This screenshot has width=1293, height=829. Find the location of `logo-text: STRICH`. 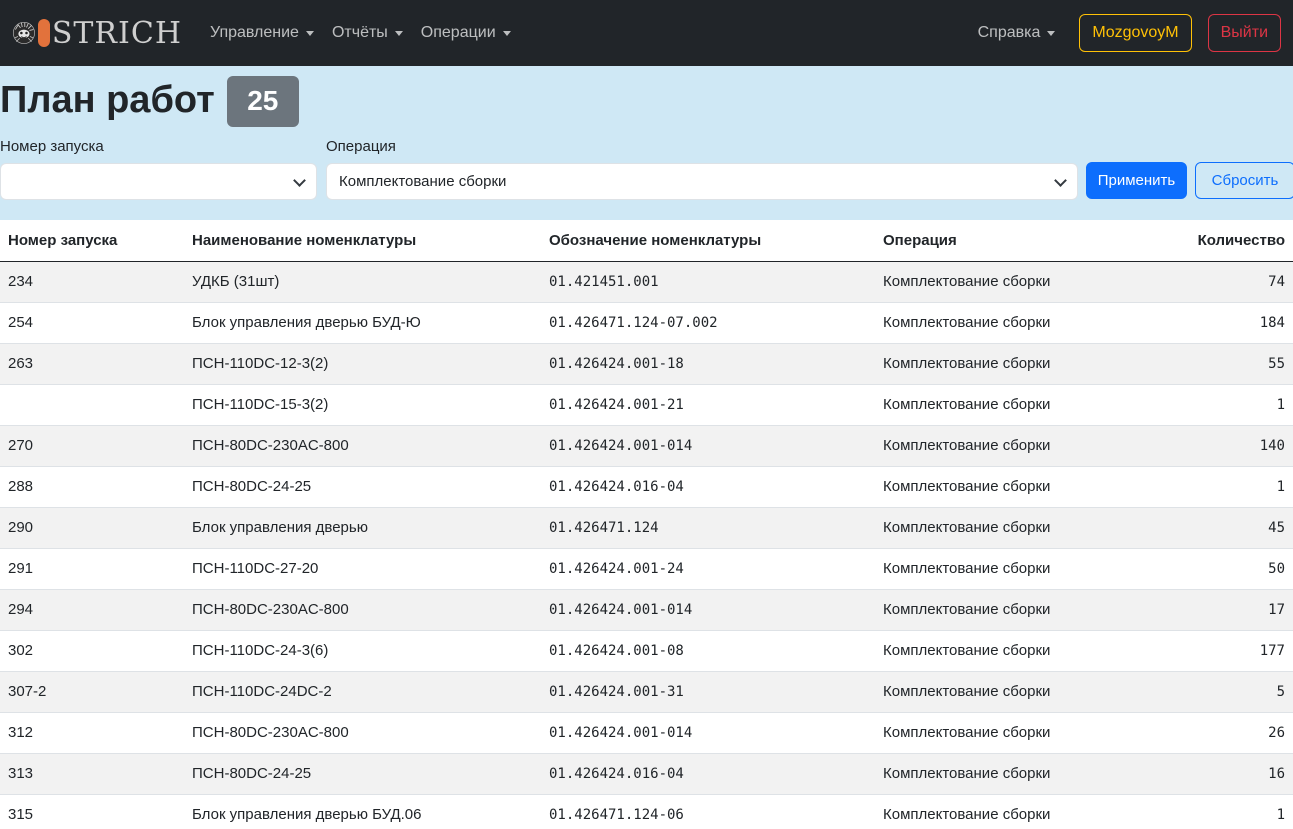

logo-text: STRICH is located at coordinates (109, 33).